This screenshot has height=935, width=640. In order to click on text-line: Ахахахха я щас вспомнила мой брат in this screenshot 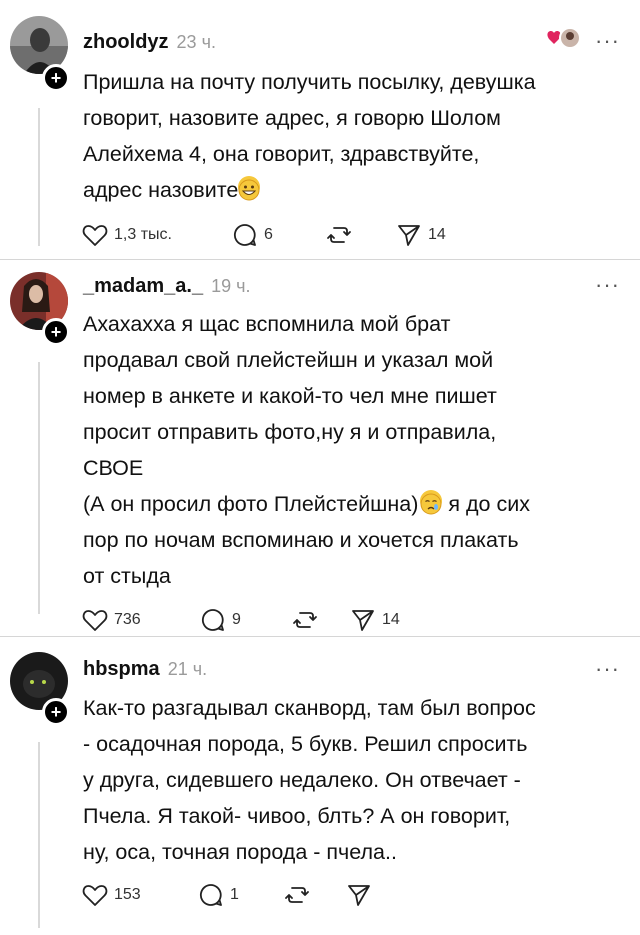, I will do `click(267, 324)`.